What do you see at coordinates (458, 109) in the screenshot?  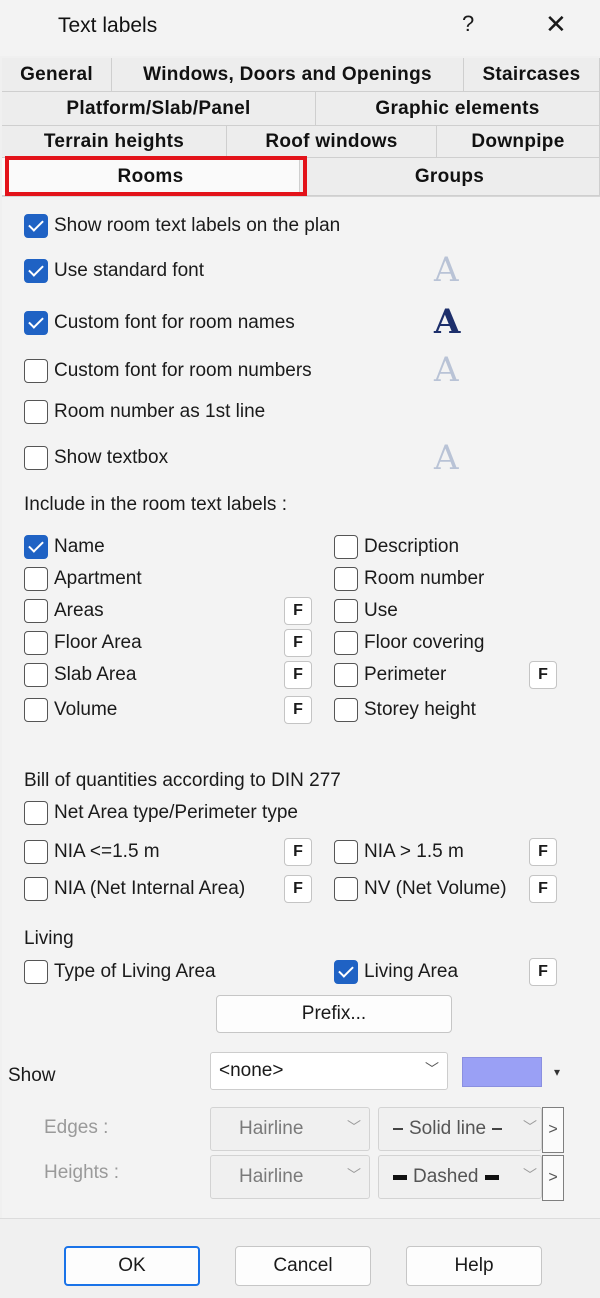 I see `tab-graphic-elements: Graphic elements` at bounding box center [458, 109].